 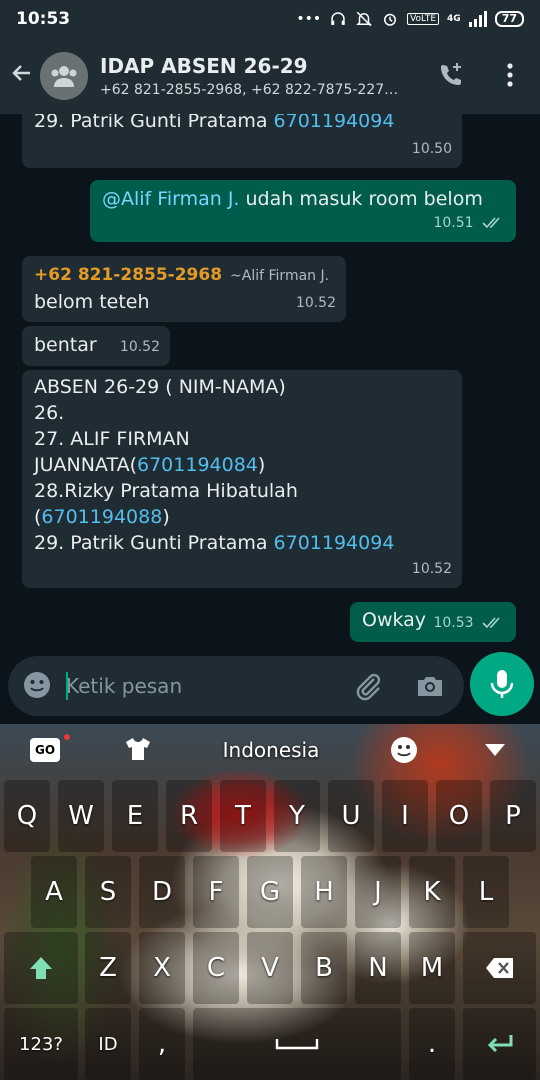 What do you see at coordinates (270, 19) in the screenshot?
I see `status-bar: 10:53 ••• VoLTE 4G 77` at bounding box center [270, 19].